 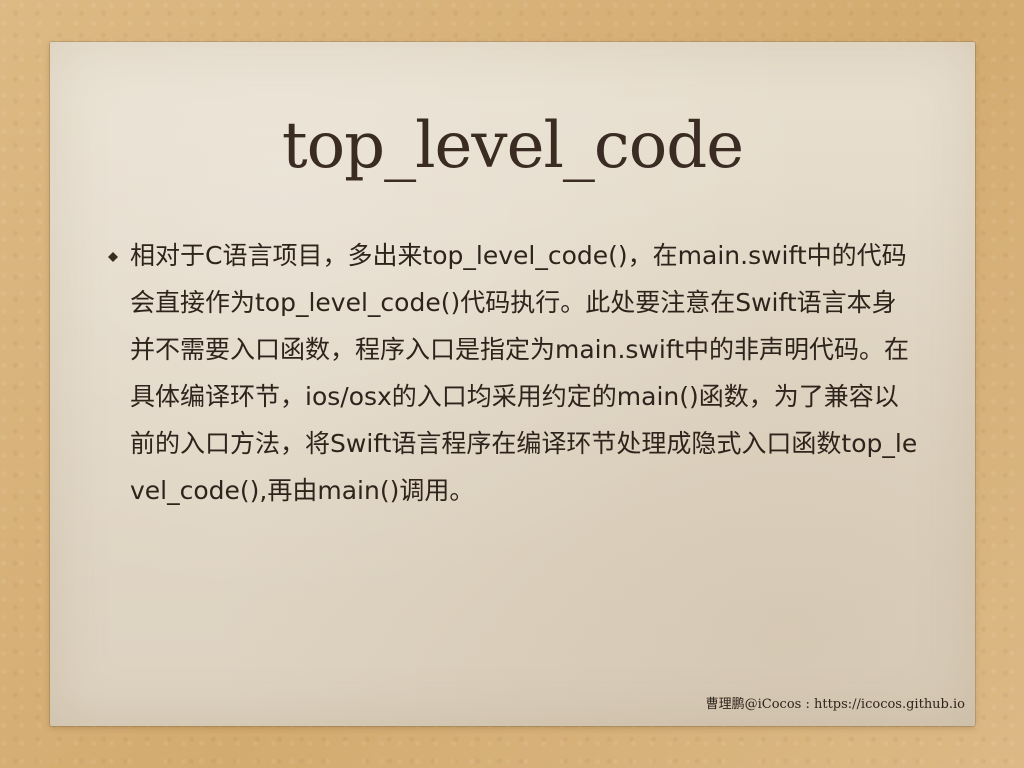 What do you see at coordinates (115, 257) in the screenshot?
I see `bullet-diamond-icon` at bounding box center [115, 257].